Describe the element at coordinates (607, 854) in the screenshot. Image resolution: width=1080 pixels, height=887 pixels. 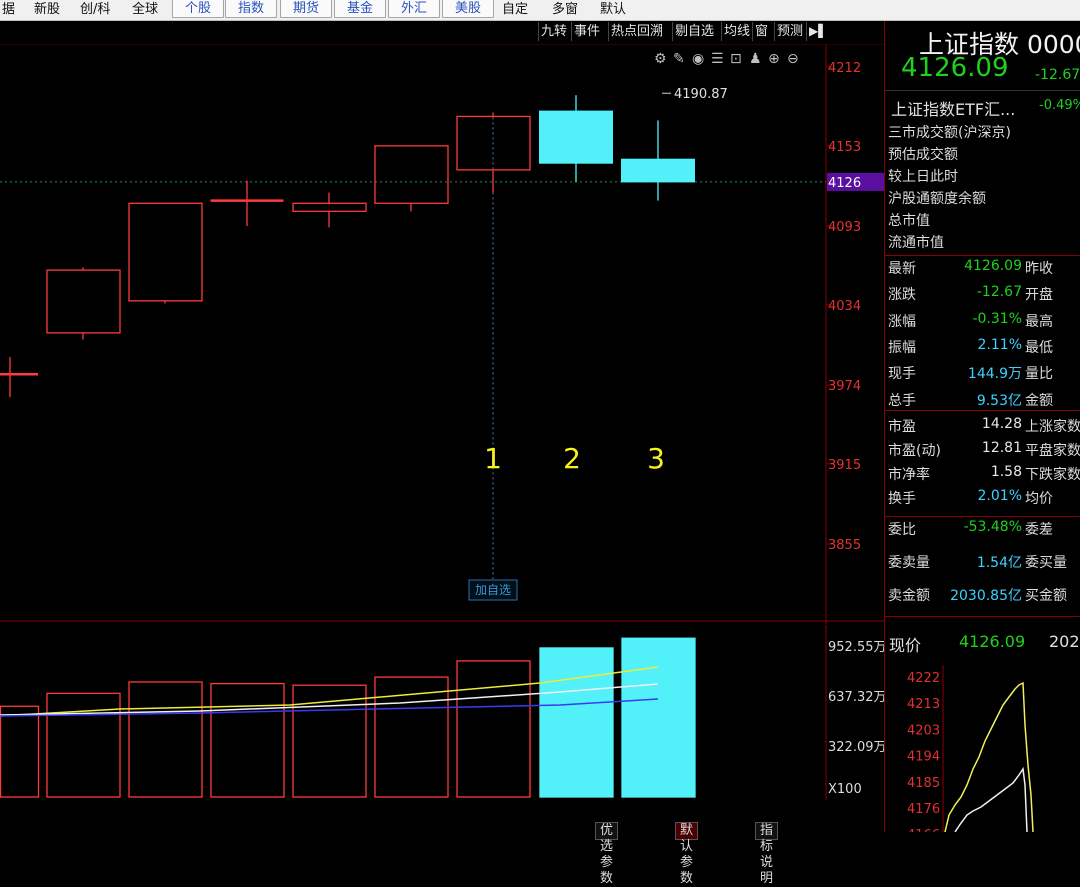
I see `bottom-tab-0: 优选参数` at that location.